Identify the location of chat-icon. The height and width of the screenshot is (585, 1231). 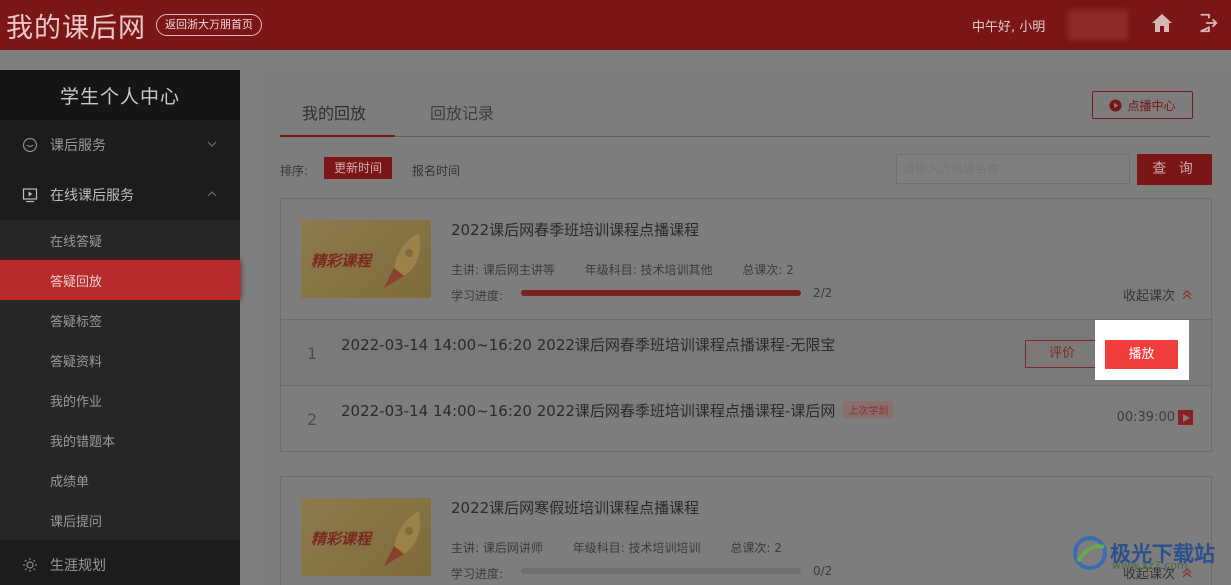
(30, 145).